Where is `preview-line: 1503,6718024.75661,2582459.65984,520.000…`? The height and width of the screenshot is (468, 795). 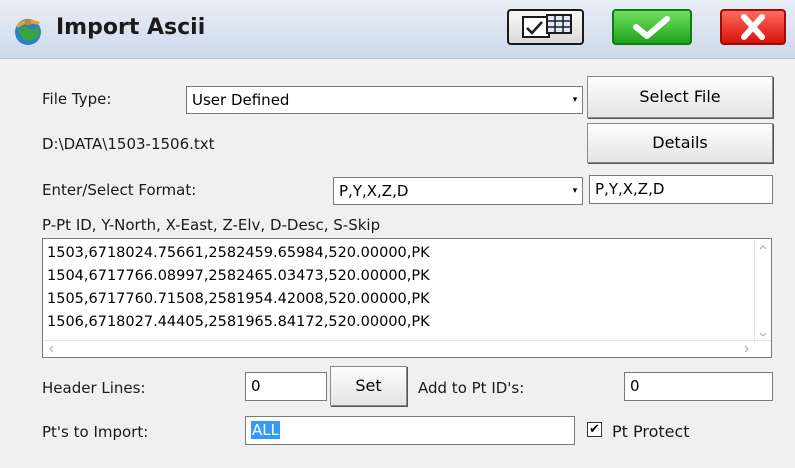 preview-line: 1503,6718024.75661,2582459.65984,520.000… is located at coordinates (238, 253).